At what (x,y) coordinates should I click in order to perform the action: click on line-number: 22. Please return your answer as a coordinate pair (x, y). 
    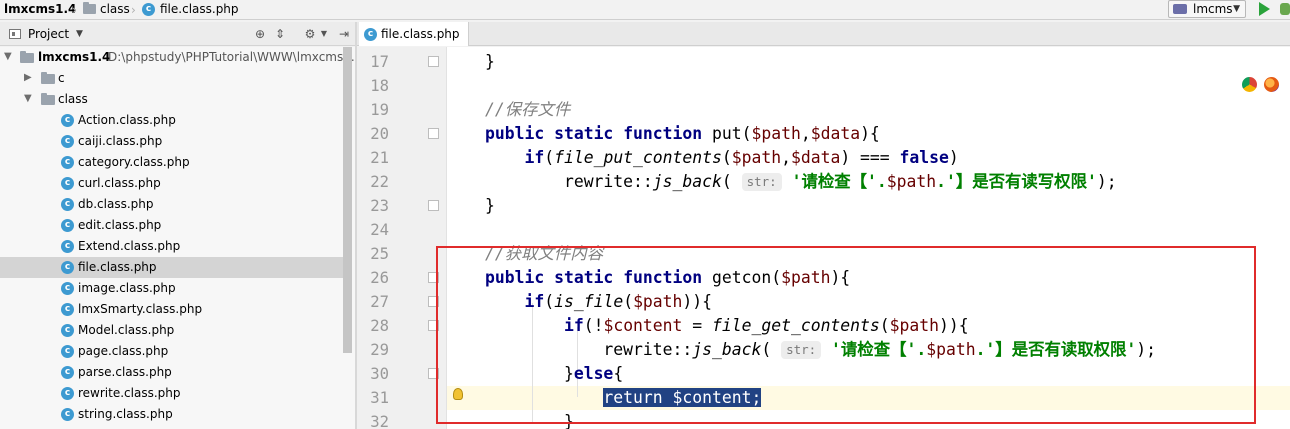
    Looking at the image, I should click on (379, 182).